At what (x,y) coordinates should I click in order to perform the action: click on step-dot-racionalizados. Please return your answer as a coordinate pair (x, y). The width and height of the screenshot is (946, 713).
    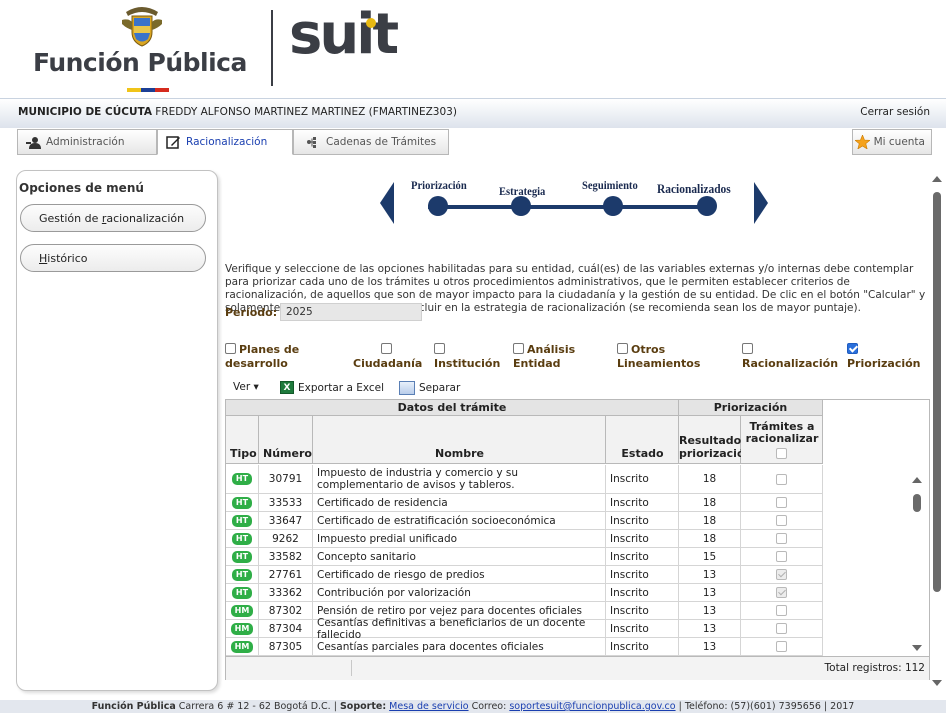
    Looking at the image, I should click on (707, 206).